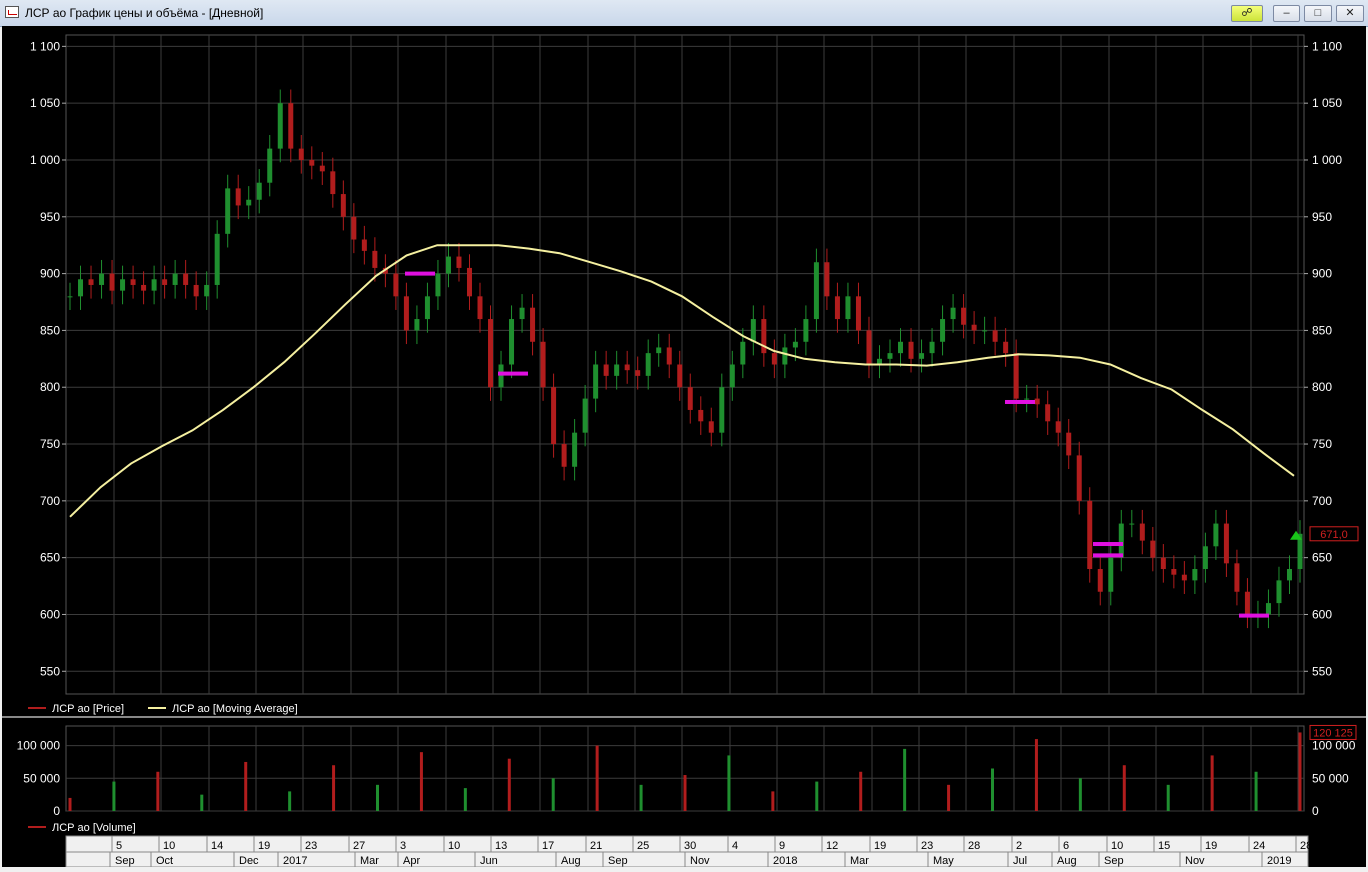 This screenshot has width=1368, height=872. What do you see at coordinates (735, 846) in the screenshot?
I see `time-axis-day-label: 4` at bounding box center [735, 846].